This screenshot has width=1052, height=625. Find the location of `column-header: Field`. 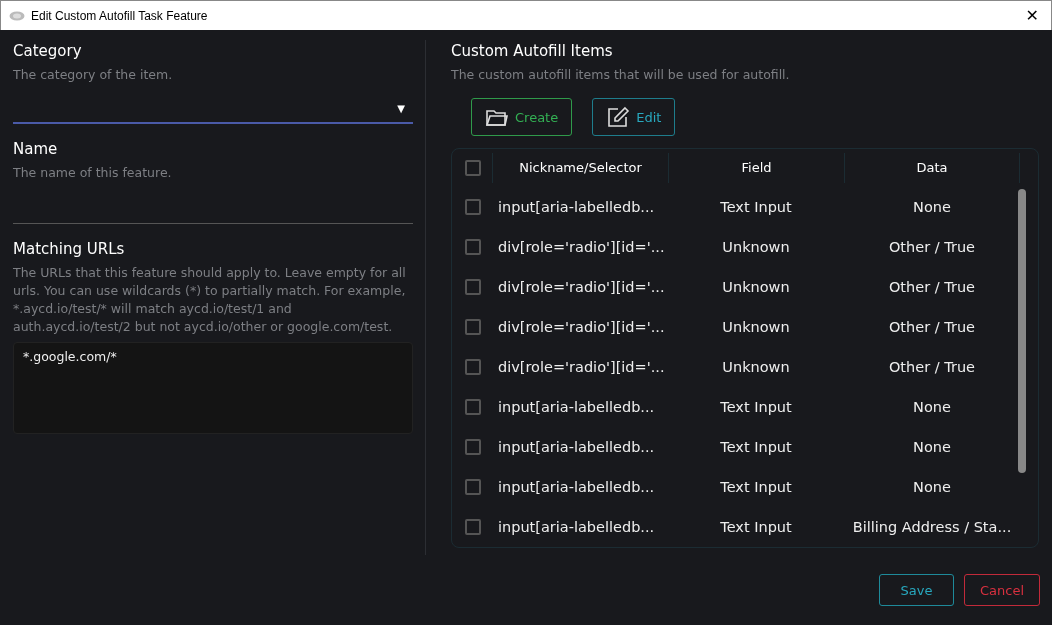

column-header: Field is located at coordinates (756, 168).